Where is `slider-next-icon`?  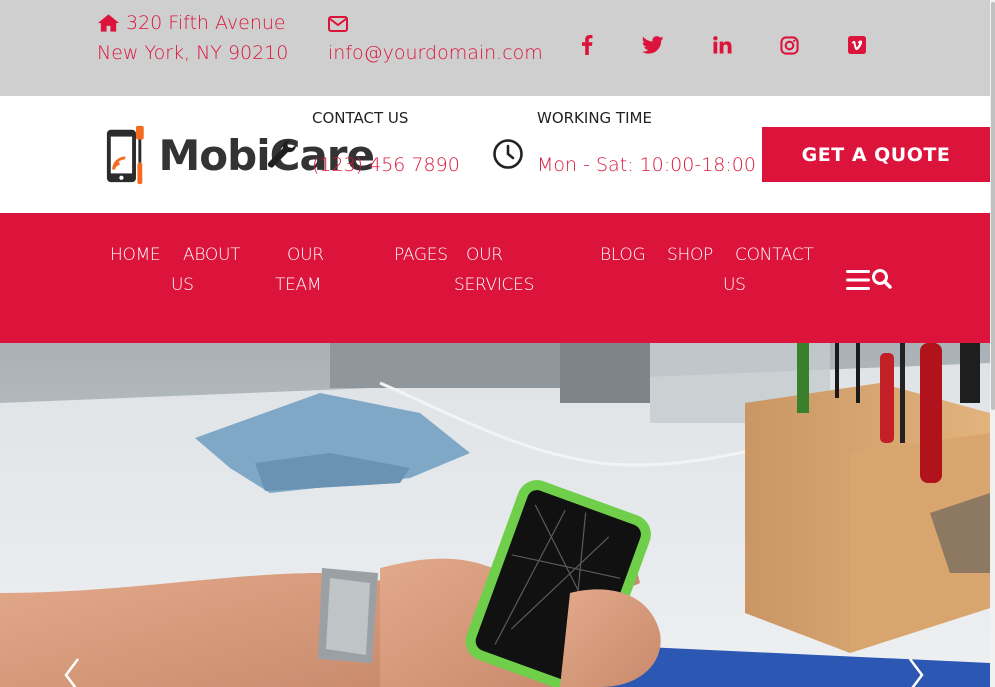
slider-next-icon is located at coordinates (916, 671).